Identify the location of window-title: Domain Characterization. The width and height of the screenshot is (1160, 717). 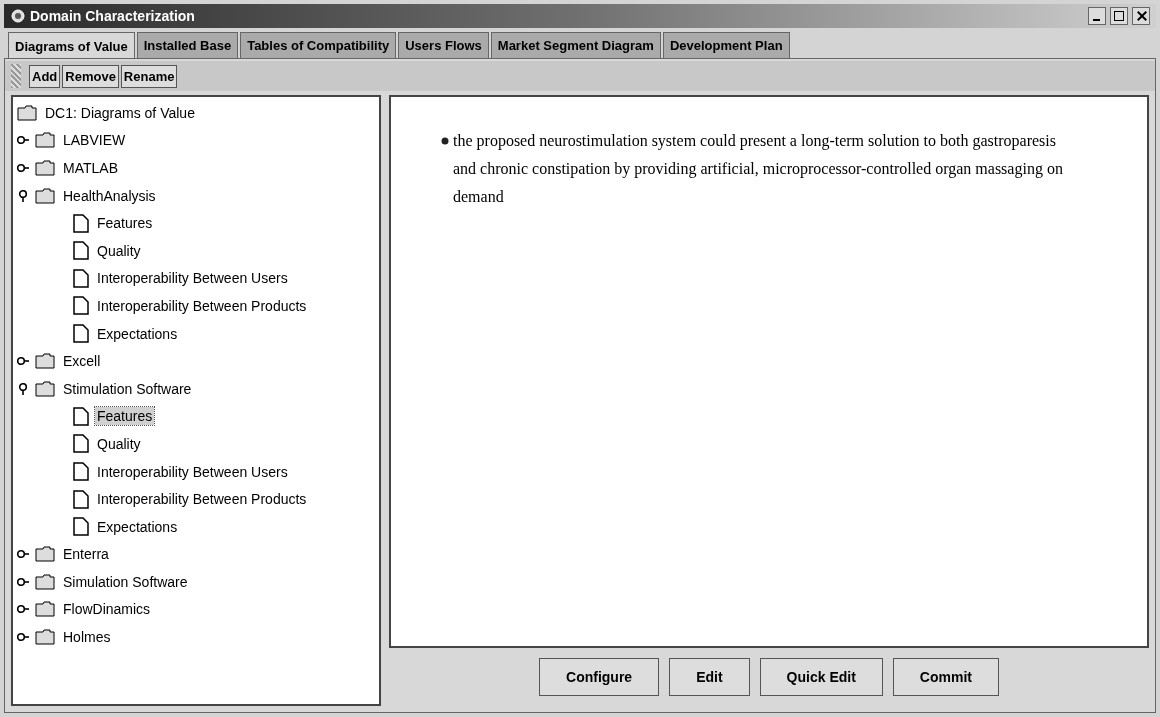
(112, 16).